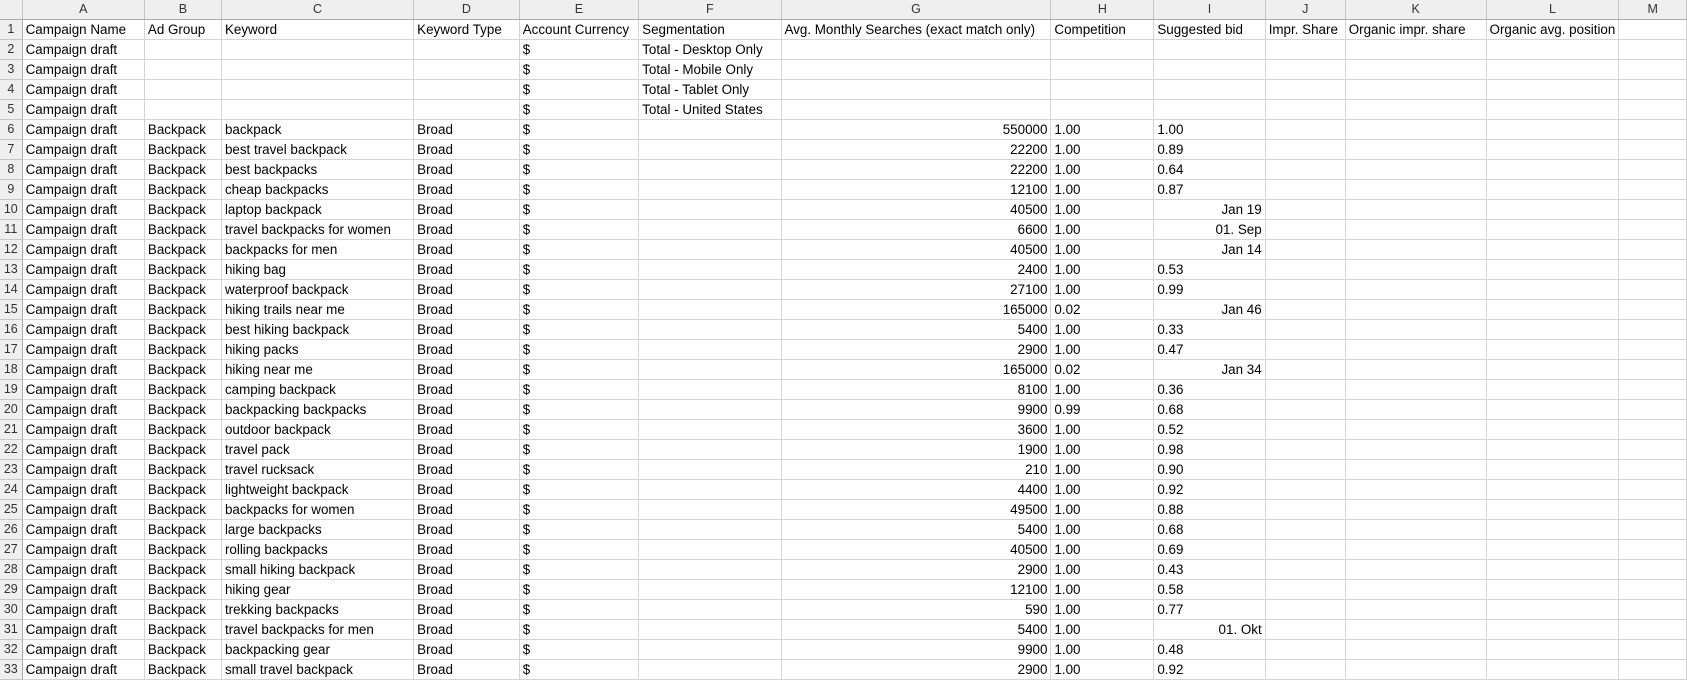  Describe the element at coordinates (11, 589) in the screenshot. I see `row-header: 29` at that location.